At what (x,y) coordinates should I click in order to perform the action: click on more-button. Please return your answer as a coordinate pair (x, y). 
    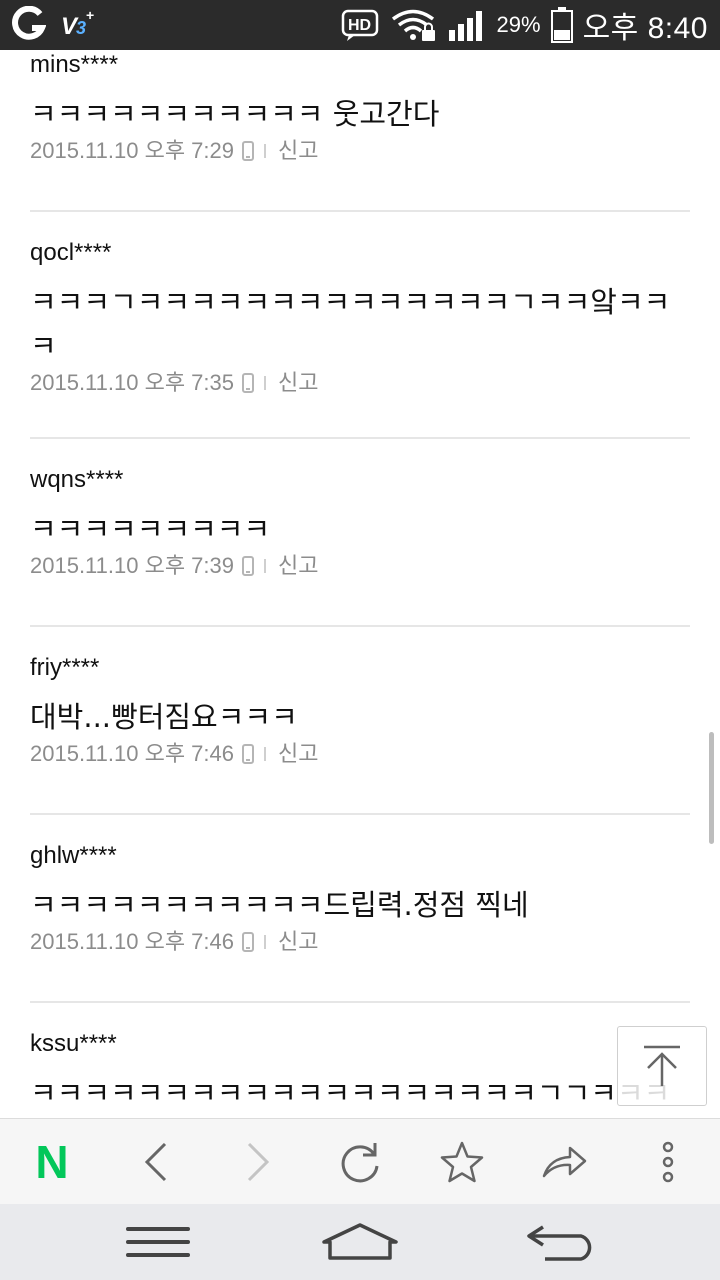
    Looking at the image, I should click on (668, 1162).